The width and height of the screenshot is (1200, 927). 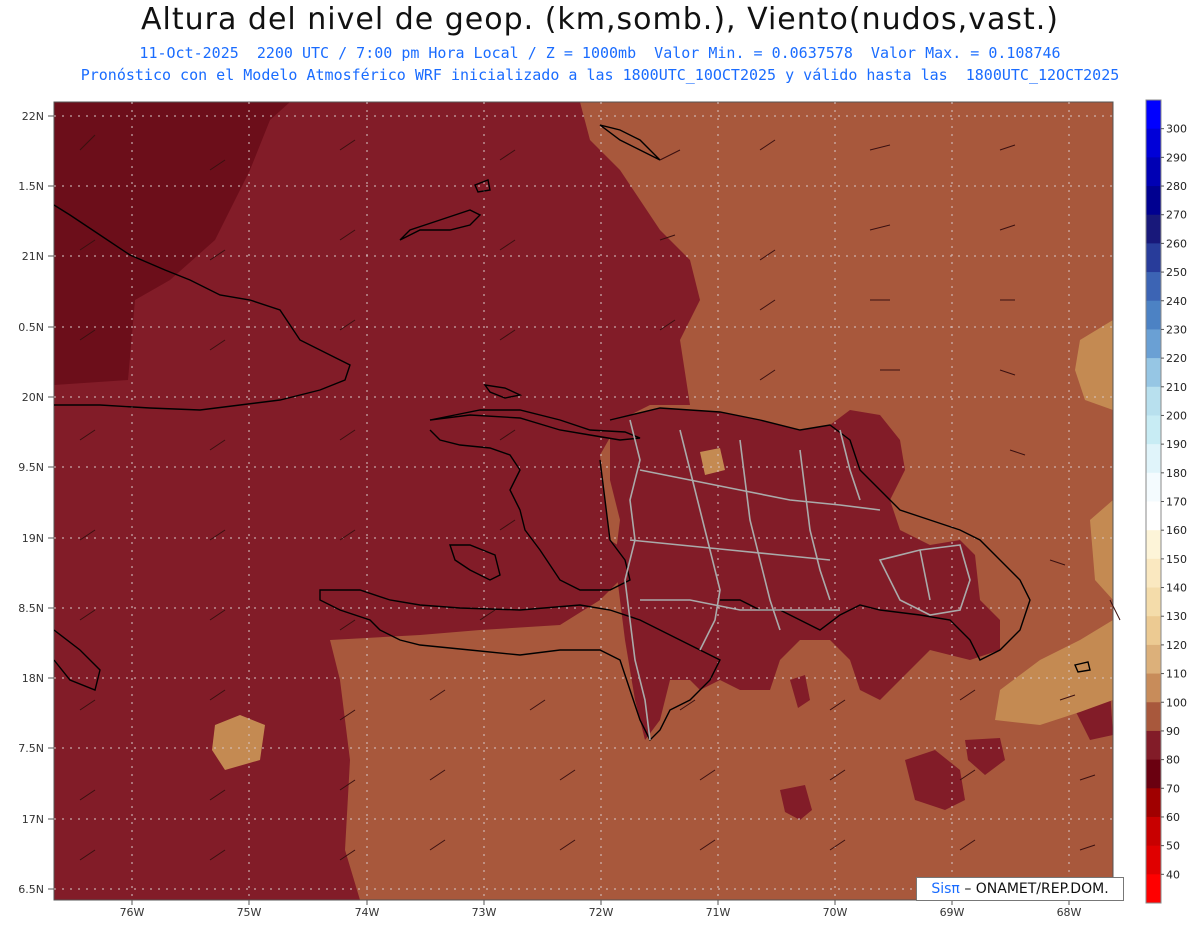 What do you see at coordinates (1176, 473) in the screenshot?
I see `colorbar-label: 180` at bounding box center [1176, 473].